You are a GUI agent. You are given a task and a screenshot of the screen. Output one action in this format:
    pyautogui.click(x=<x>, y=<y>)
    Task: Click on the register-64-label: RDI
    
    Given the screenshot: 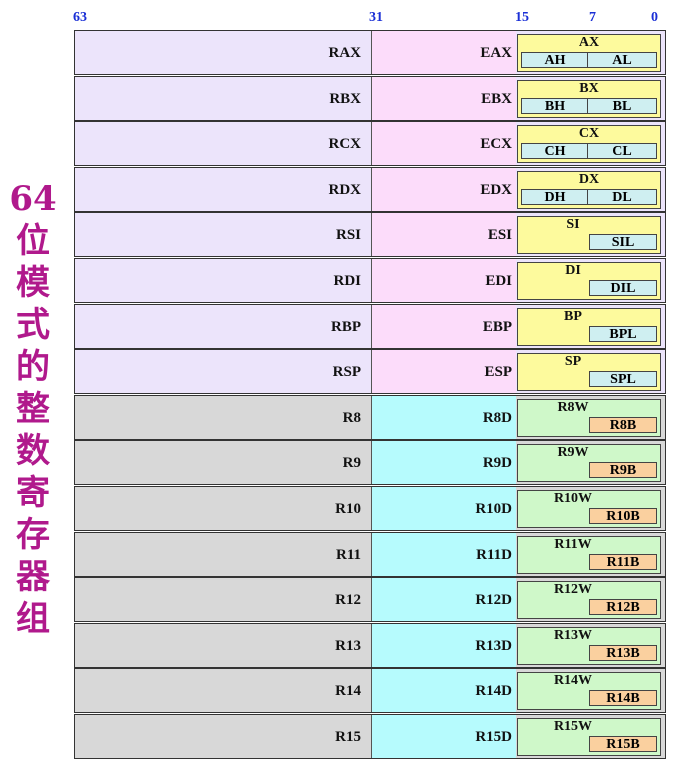 What is the action you would take?
    pyautogui.click(x=347, y=281)
    